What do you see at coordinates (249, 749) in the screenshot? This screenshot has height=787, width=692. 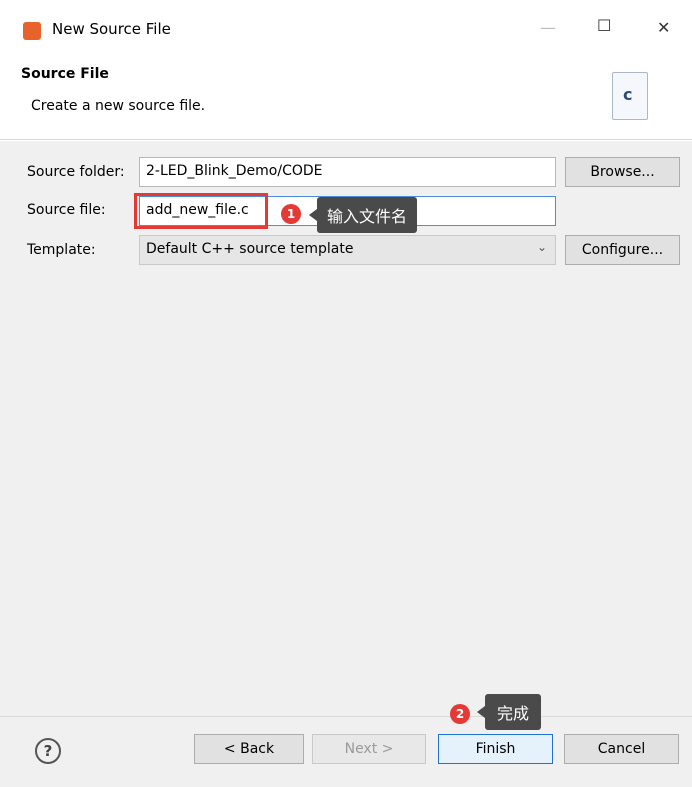 I see `back-button: < Back` at bounding box center [249, 749].